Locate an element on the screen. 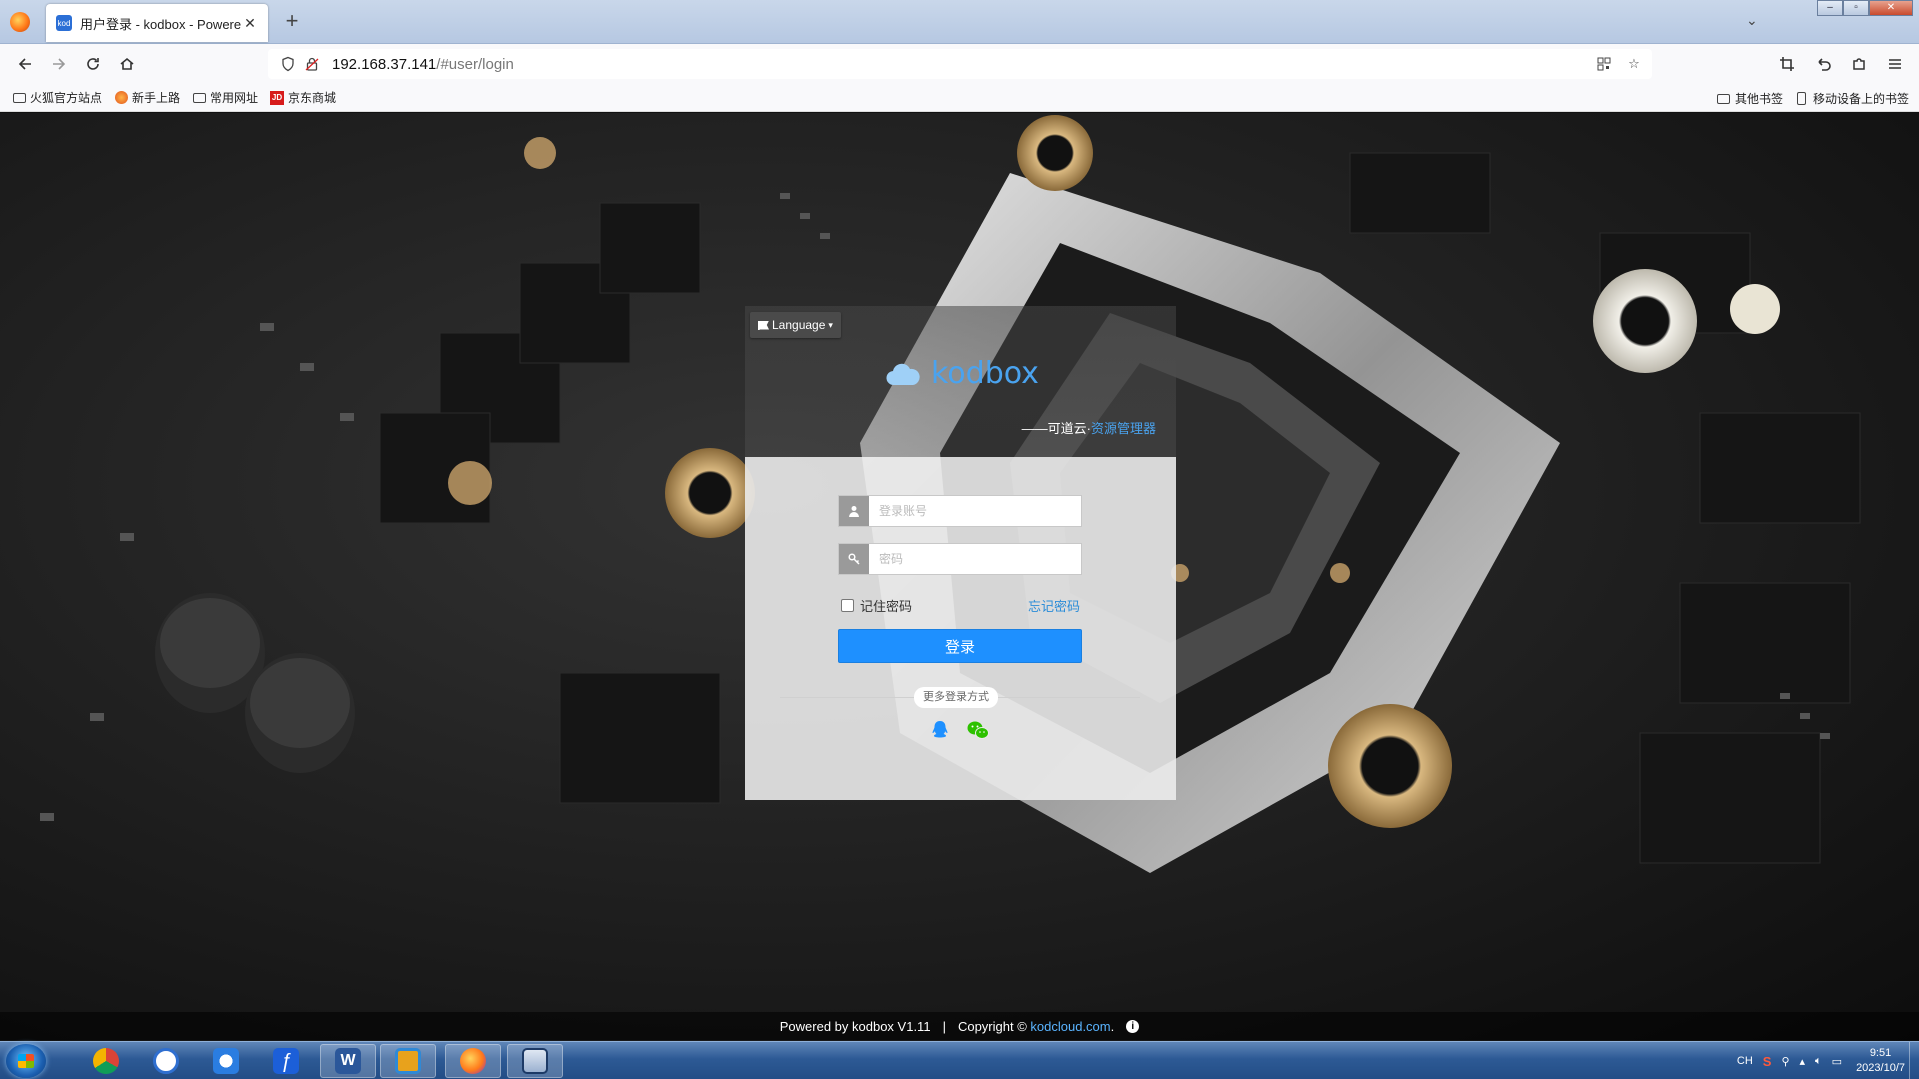 The image size is (1919, 1079). bookmark-common-sites: 常用网址 is located at coordinates (225, 97).